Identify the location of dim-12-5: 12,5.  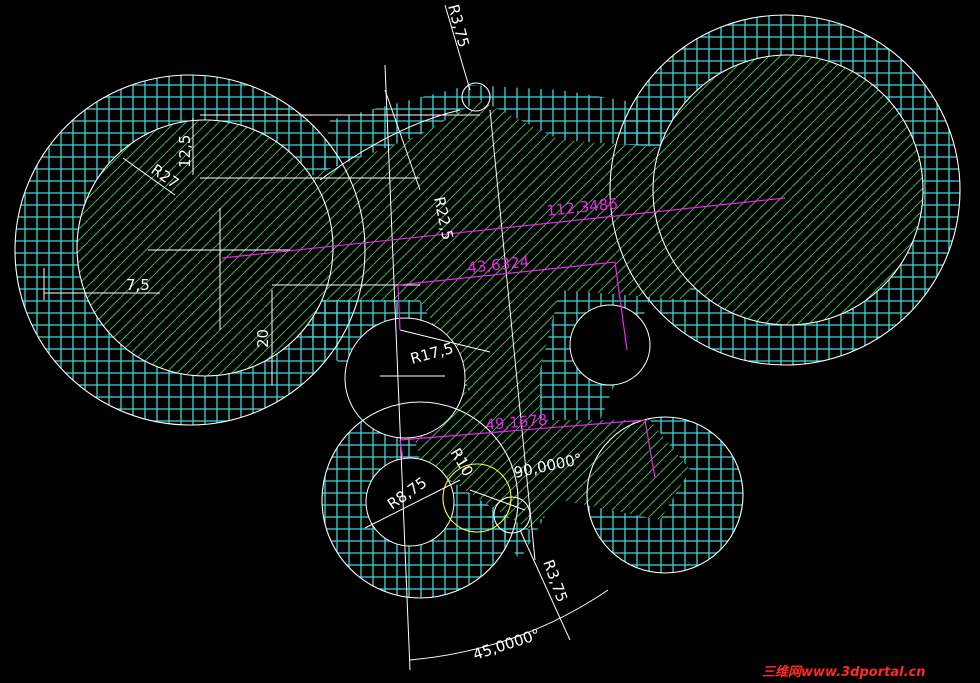
(185, 151).